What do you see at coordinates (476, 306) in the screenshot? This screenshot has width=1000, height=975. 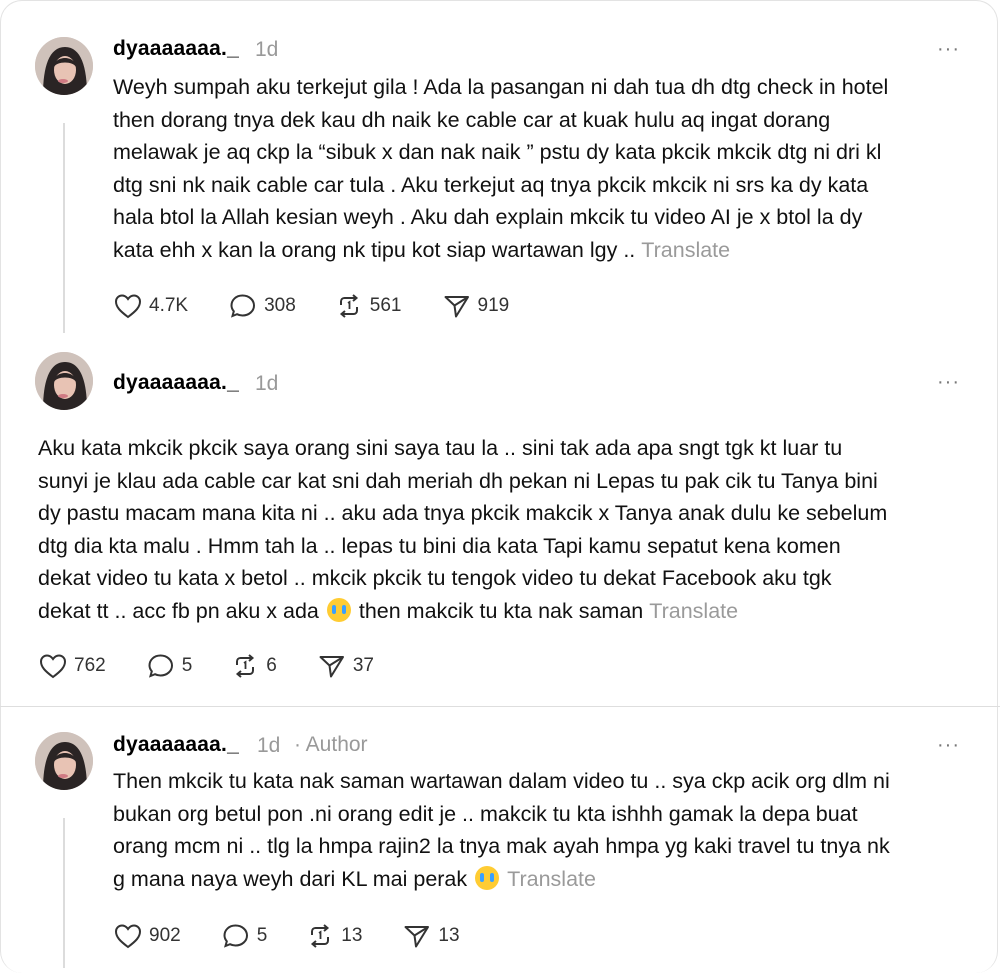 I see `share-button: 919` at bounding box center [476, 306].